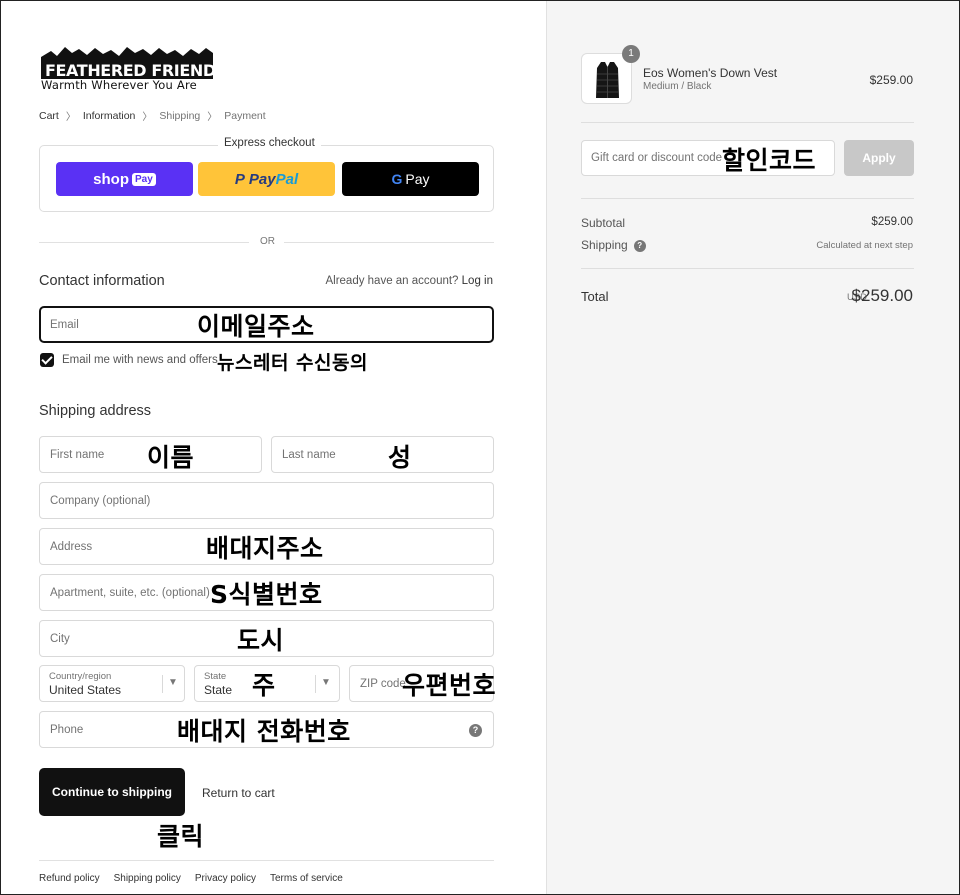  Describe the element at coordinates (180, 115) in the screenshot. I see `breadcrumb-shipping: Shipping` at that location.